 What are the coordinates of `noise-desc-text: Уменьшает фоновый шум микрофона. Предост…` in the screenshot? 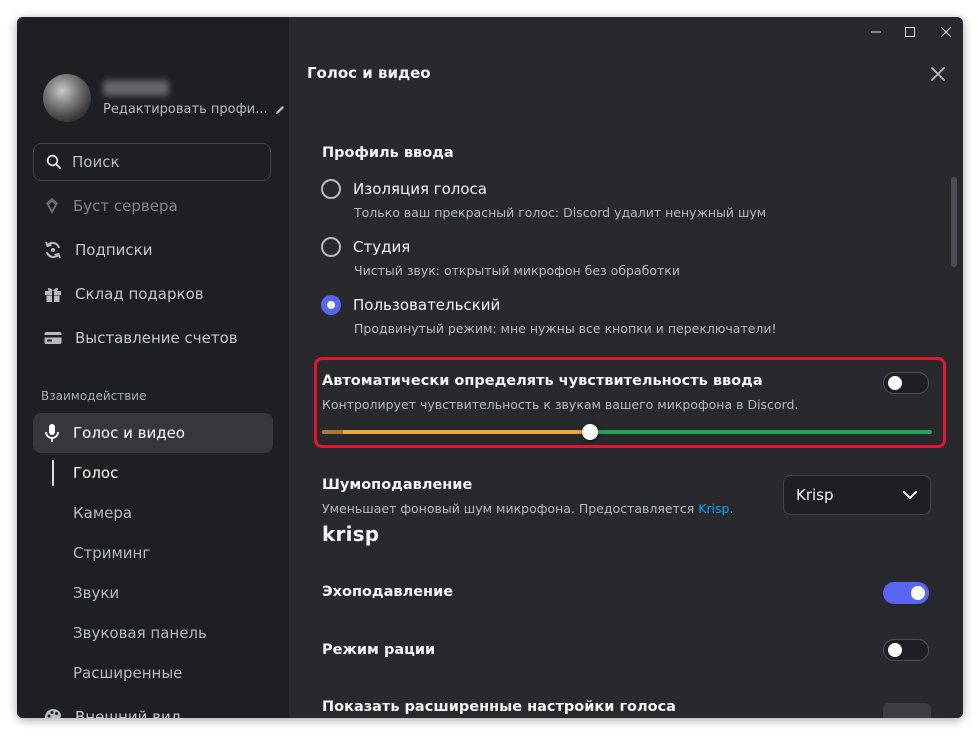 It's located at (510, 508).